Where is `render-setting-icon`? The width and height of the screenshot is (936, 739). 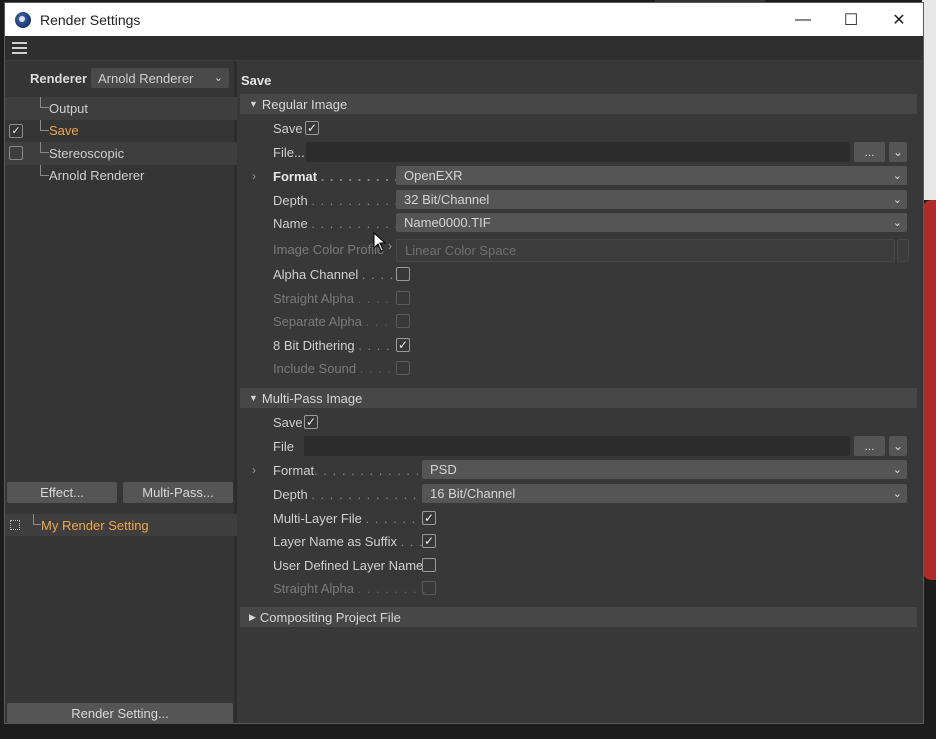 render-setting-icon is located at coordinates (15, 525).